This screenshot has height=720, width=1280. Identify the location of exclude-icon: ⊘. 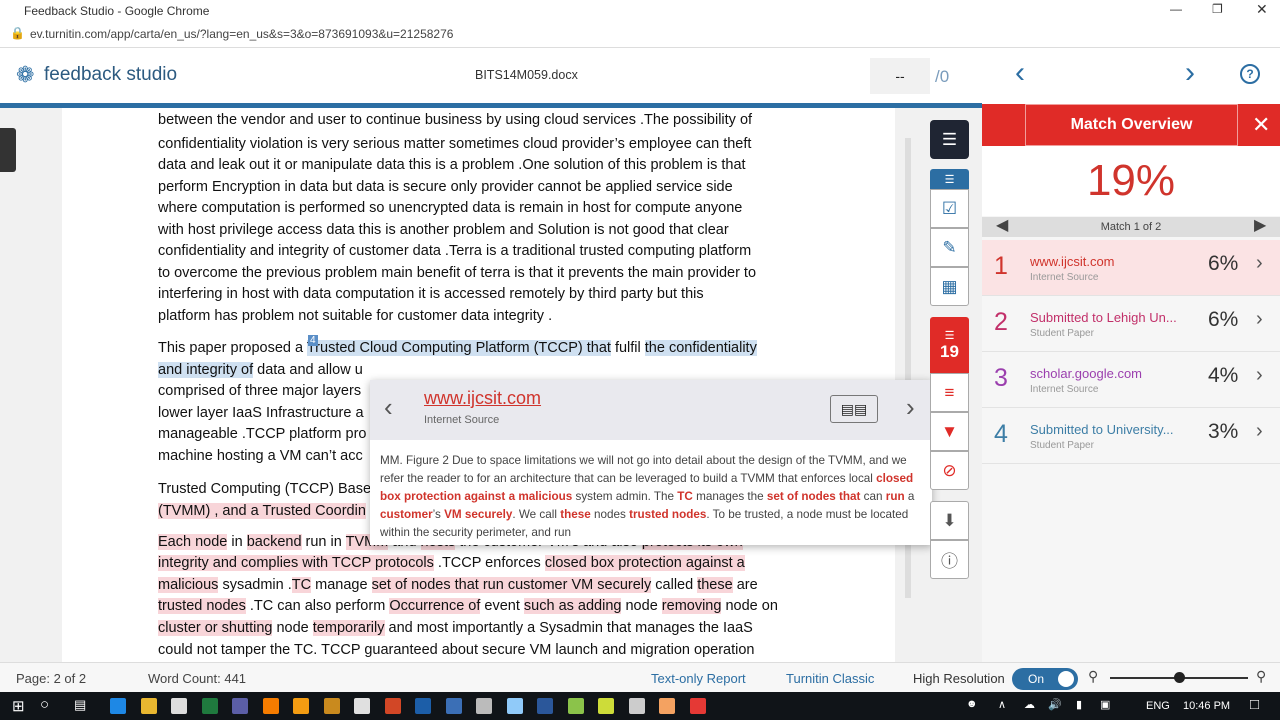
(949, 470).